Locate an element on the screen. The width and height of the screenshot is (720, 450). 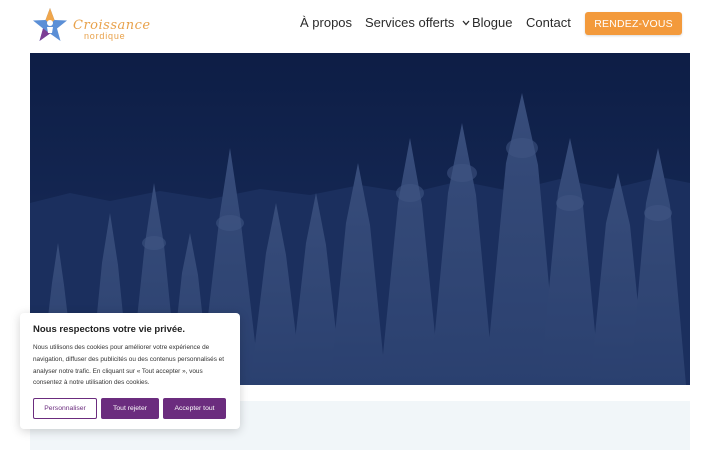
rendez-vous-button: RENDEZ-VOUS is located at coordinates (633, 23).